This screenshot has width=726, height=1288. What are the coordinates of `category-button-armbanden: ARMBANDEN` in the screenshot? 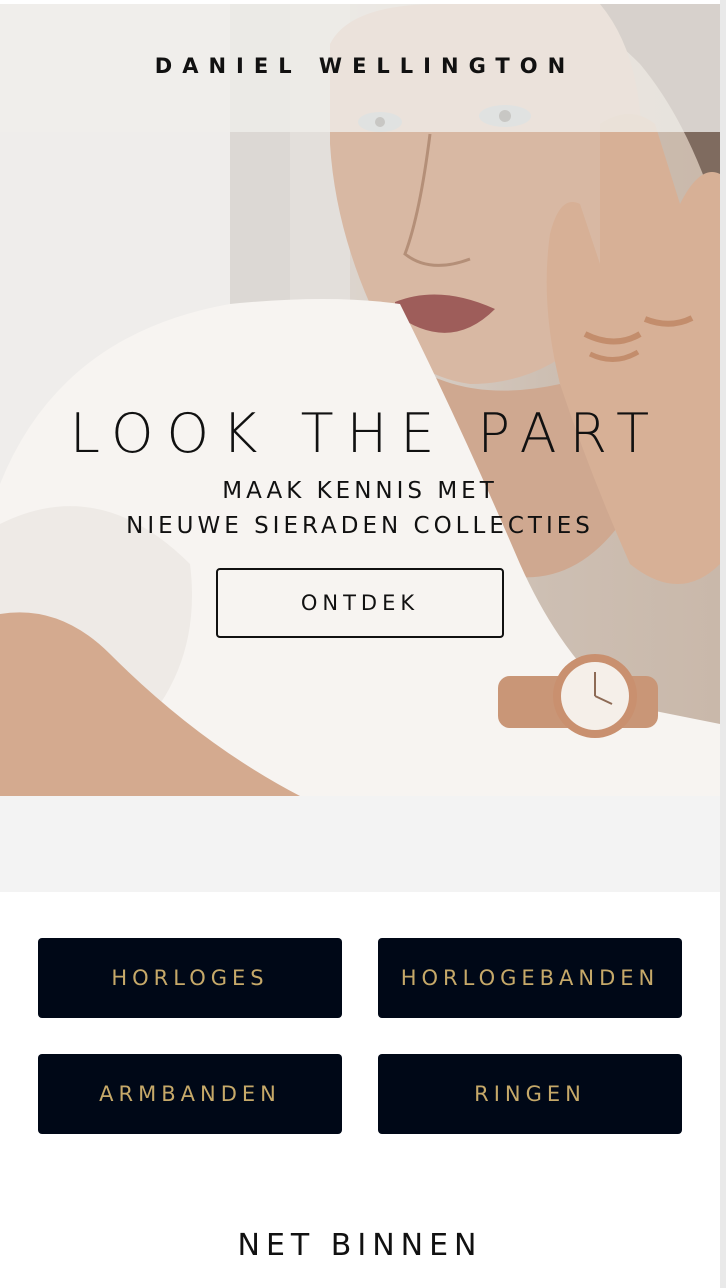 It's located at (190, 1094).